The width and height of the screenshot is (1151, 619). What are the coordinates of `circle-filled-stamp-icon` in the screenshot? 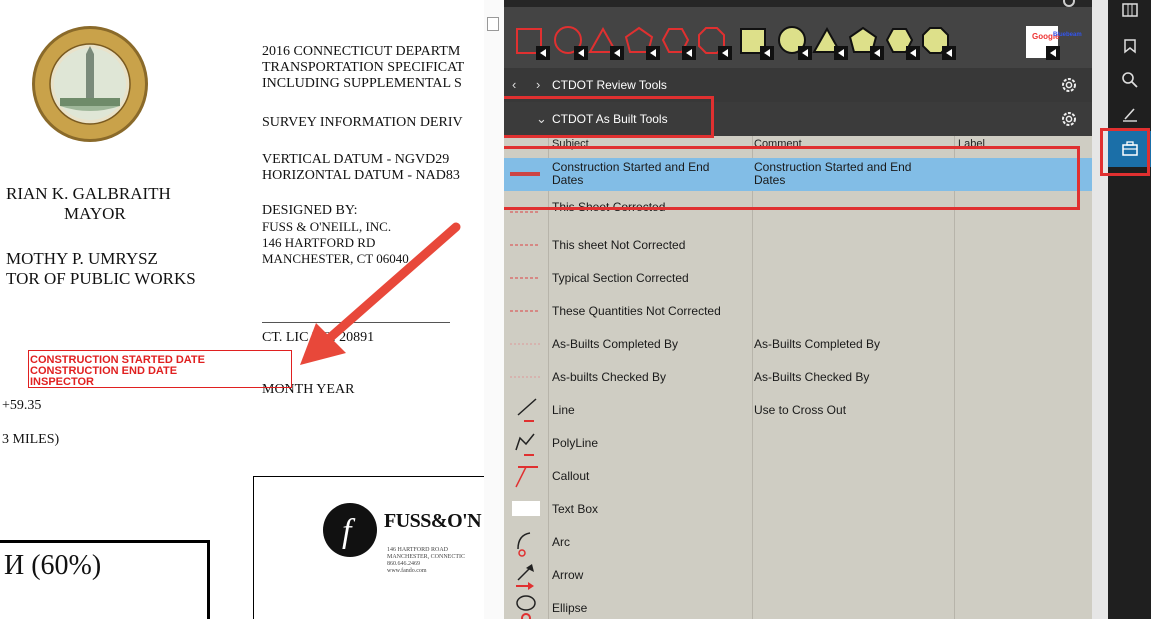 It's located at (794, 42).